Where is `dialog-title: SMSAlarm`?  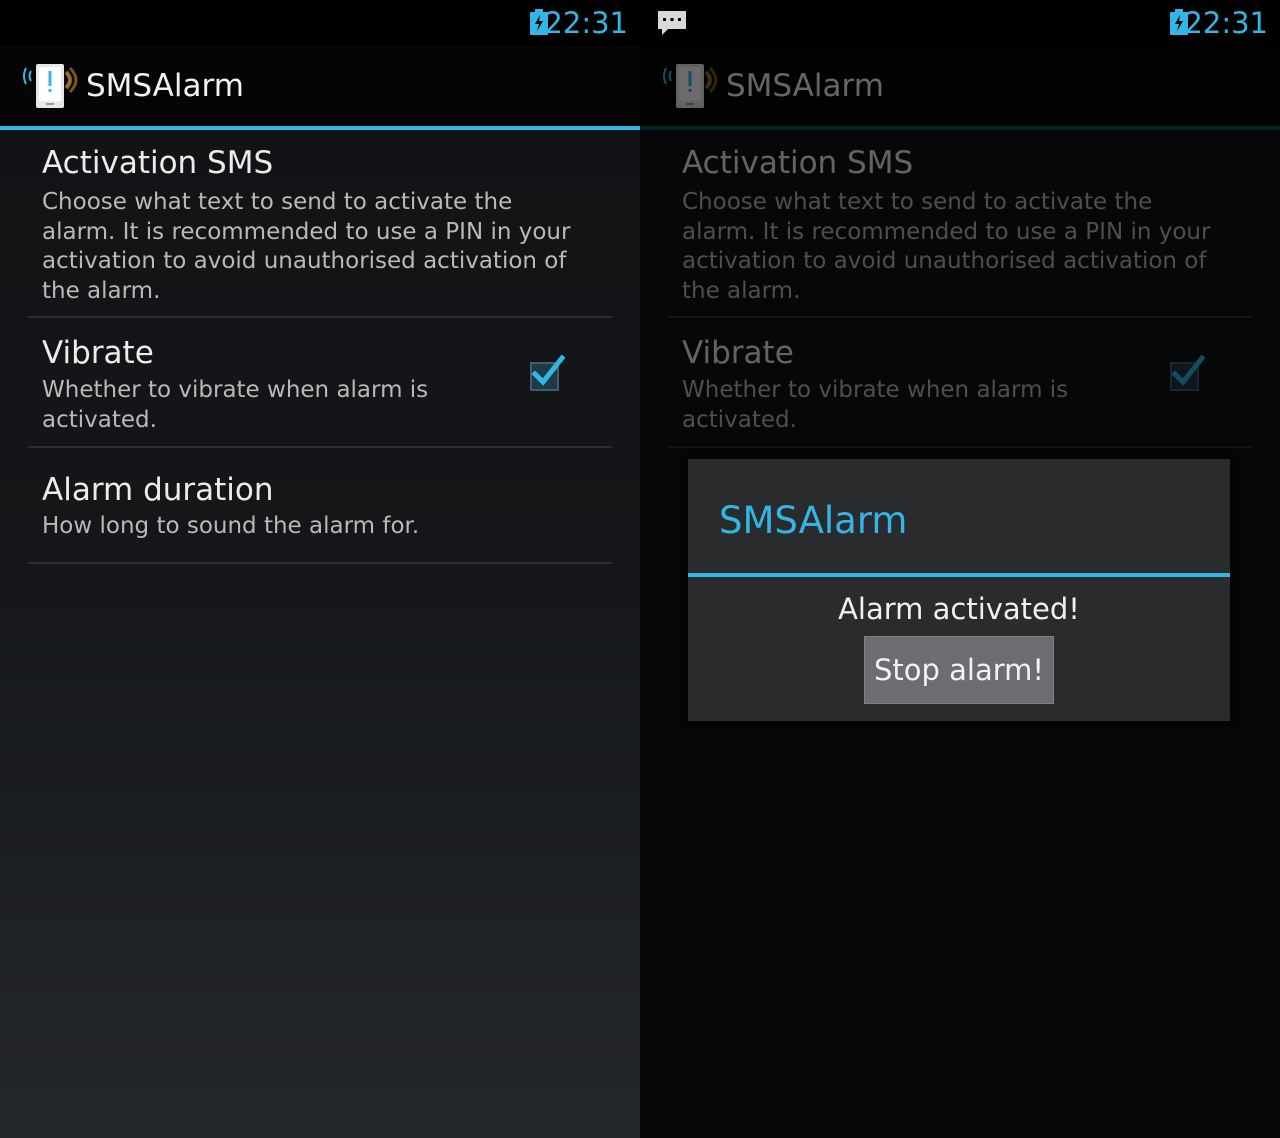 dialog-title: SMSAlarm is located at coordinates (813, 520).